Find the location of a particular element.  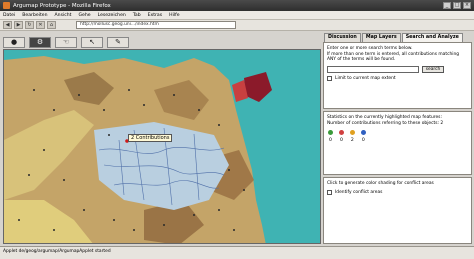

minimize-button: _ is located at coordinates (447, 5).